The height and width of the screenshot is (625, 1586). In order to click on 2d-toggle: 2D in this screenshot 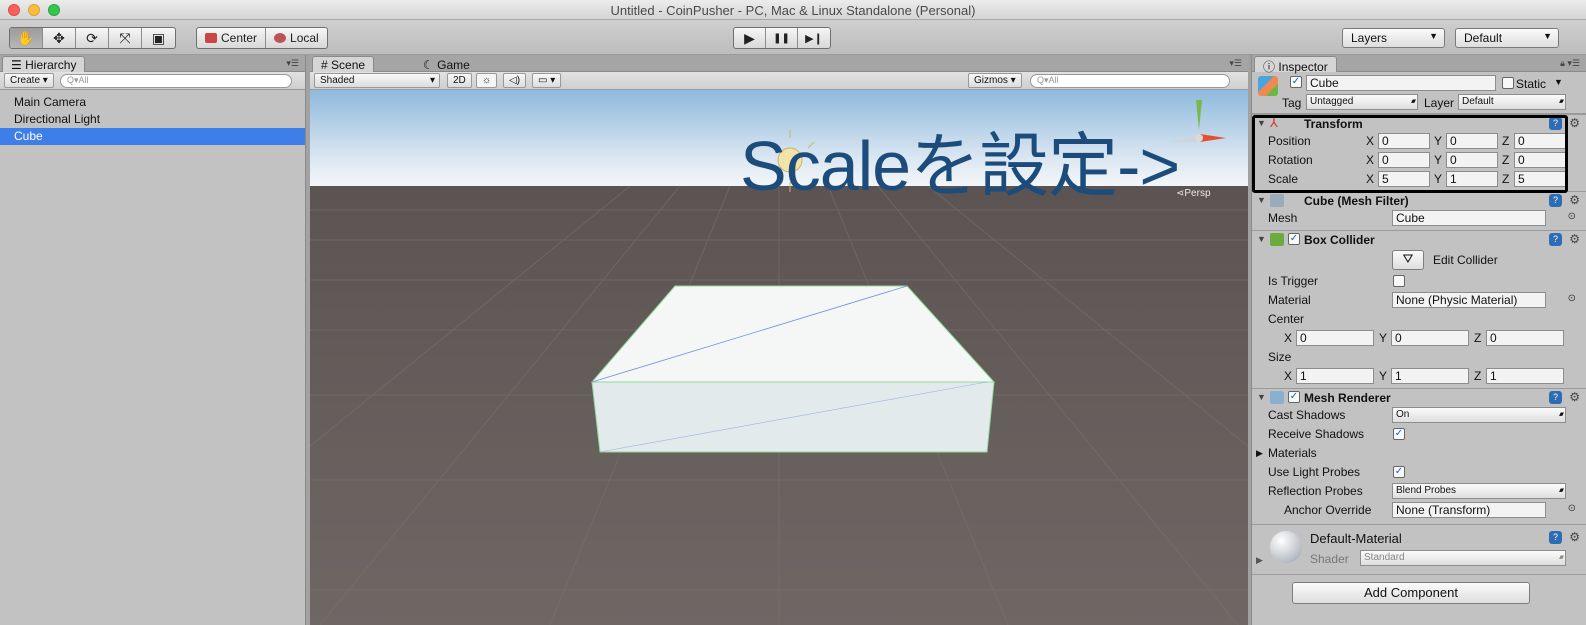, I will do `click(459, 80)`.